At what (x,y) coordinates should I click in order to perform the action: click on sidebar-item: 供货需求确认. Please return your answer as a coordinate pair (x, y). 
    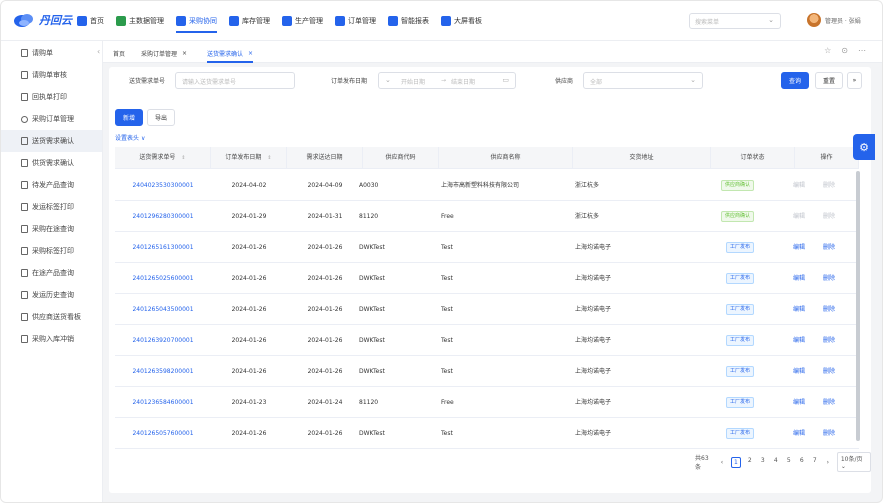
    Looking at the image, I should click on (51, 163).